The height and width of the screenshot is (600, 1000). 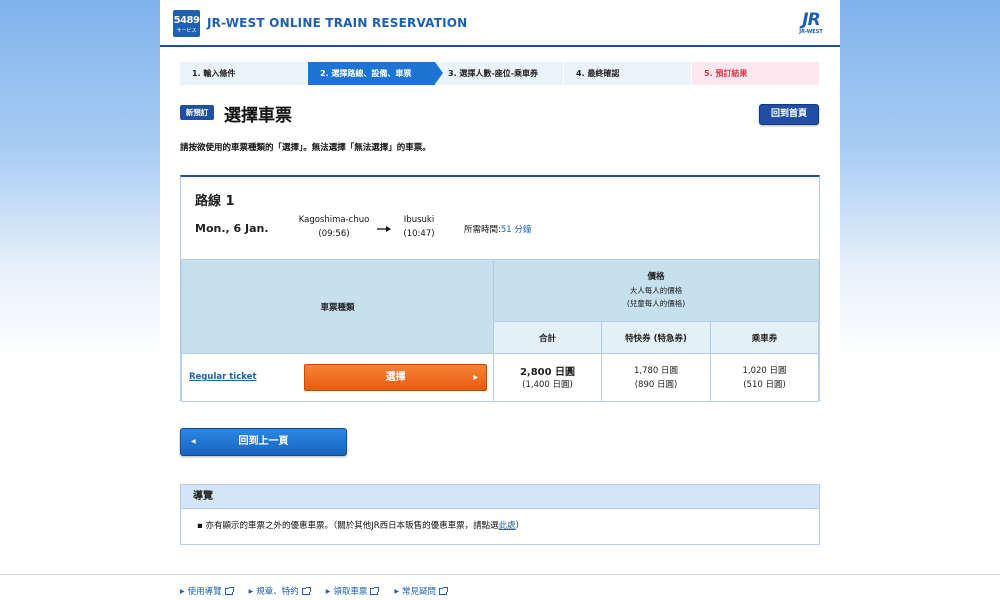 I want to click on col-price-adult: 大人每人的價格, so click(x=656, y=290).